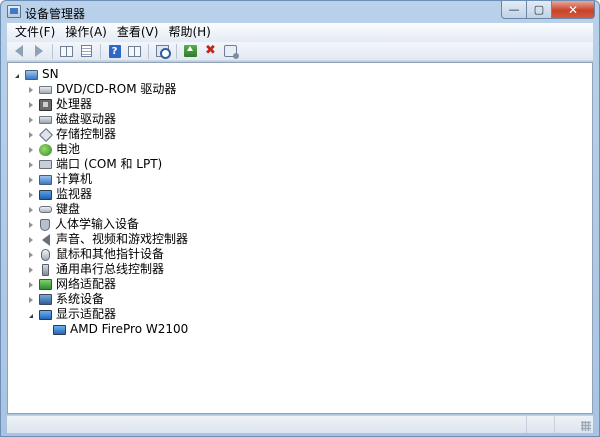 The image size is (600, 437). I want to click on tree-item-keyboard: 键盘, so click(53, 209).